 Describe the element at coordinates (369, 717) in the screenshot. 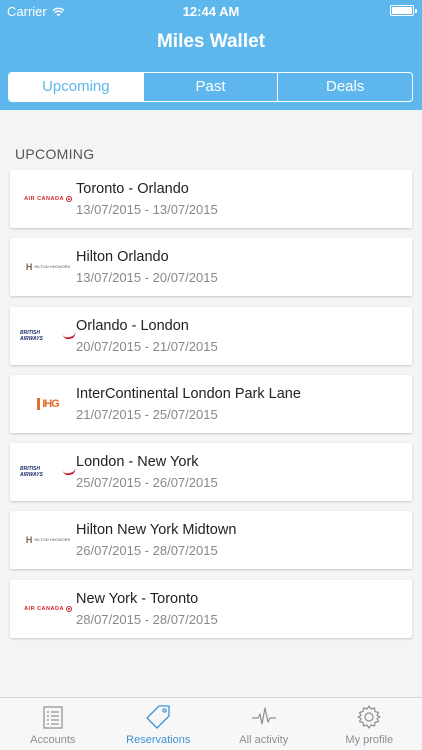

I see `gear-icon` at that location.